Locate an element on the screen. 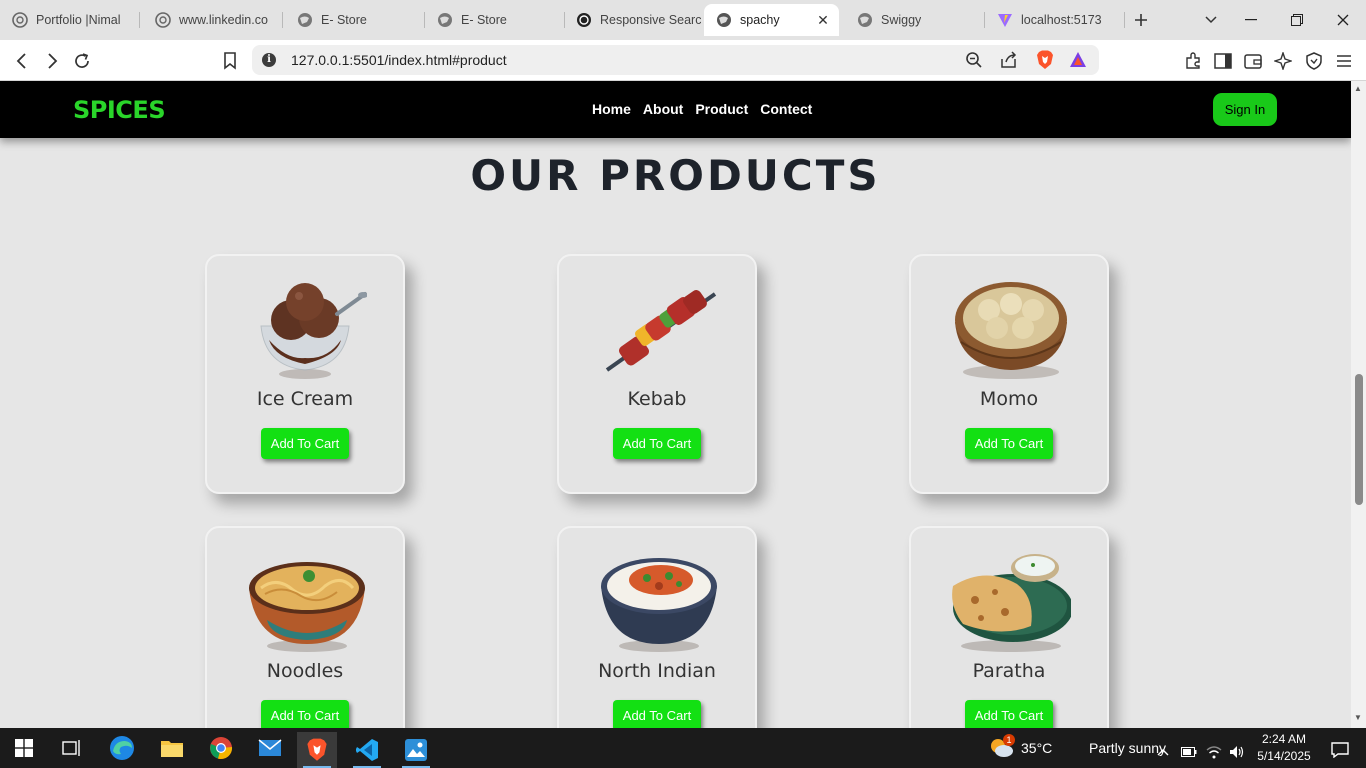 The image size is (1366, 768). product-name: Kebab is located at coordinates (657, 399).